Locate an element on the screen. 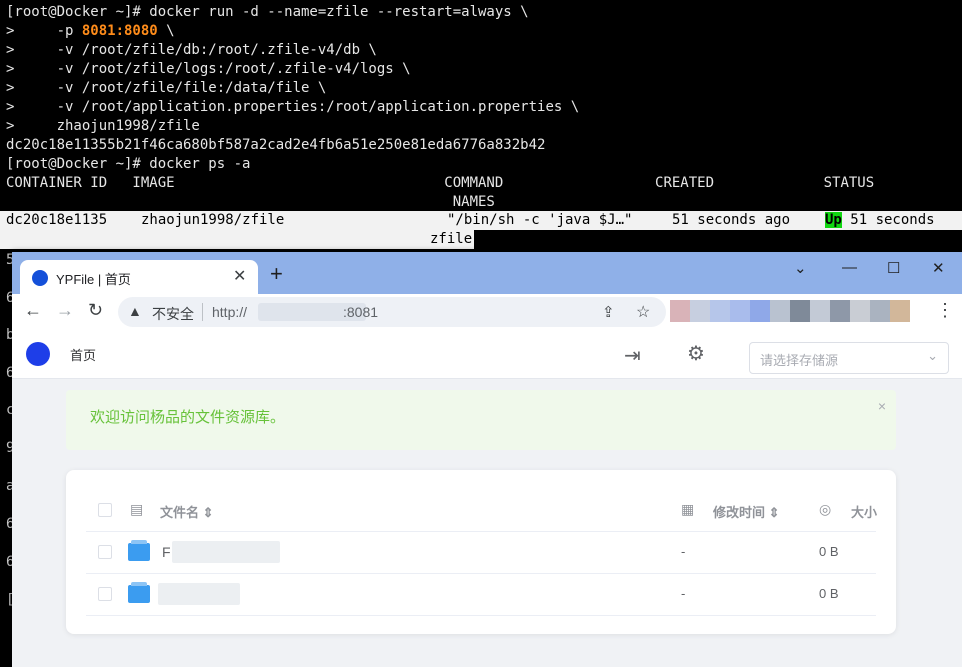 This screenshot has height=667, width=962. alert-close-icon: × is located at coordinates (882, 406).